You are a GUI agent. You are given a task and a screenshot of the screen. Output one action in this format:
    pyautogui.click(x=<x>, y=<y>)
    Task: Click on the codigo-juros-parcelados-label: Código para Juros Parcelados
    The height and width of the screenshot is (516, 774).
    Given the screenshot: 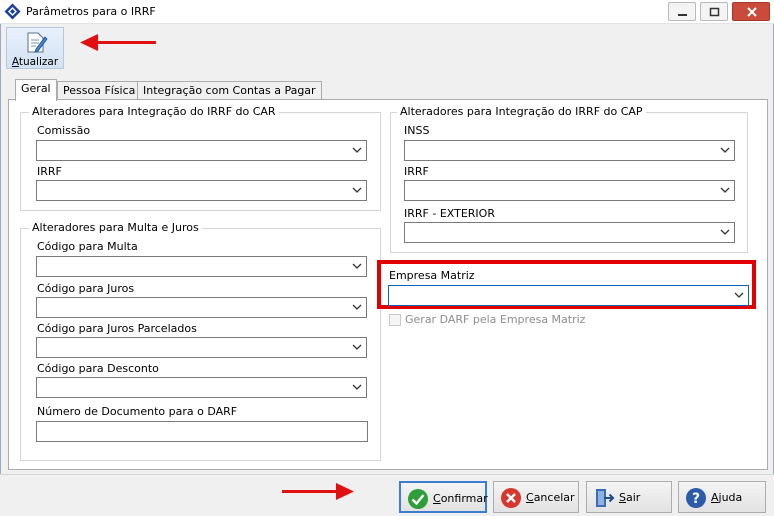 What is the action you would take?
    pyautogui.click(x=117, y=328)
    